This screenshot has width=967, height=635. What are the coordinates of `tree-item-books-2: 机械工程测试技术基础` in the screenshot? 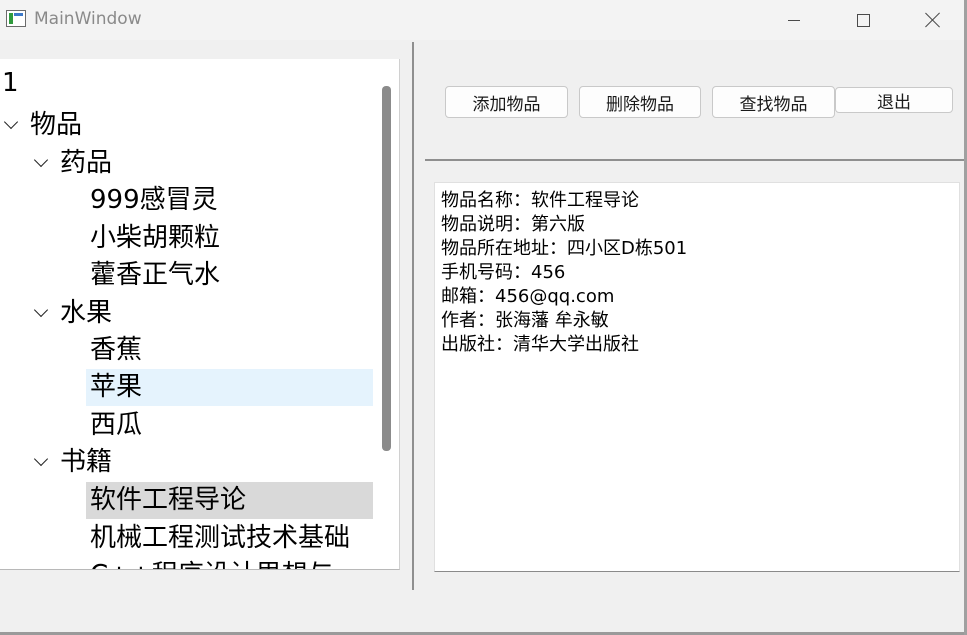 It's located at (229, 538).